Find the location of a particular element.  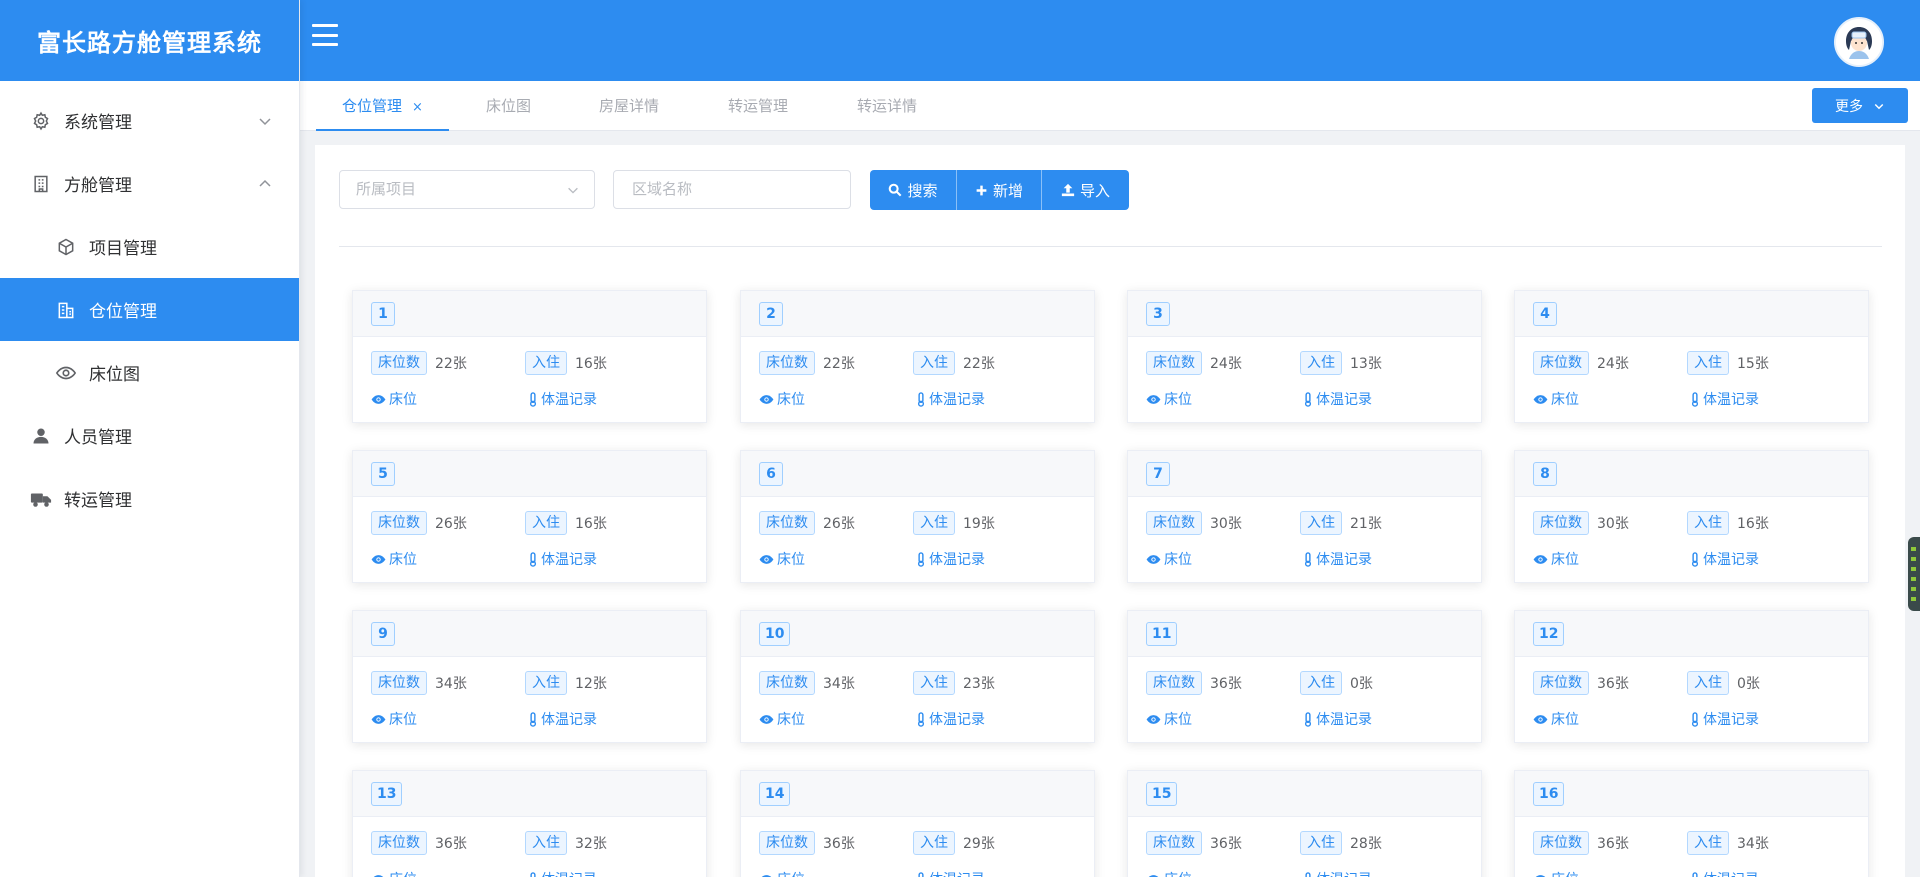

sidebar-item-storage: 仓位管理 is located at coordinates (149, 309).